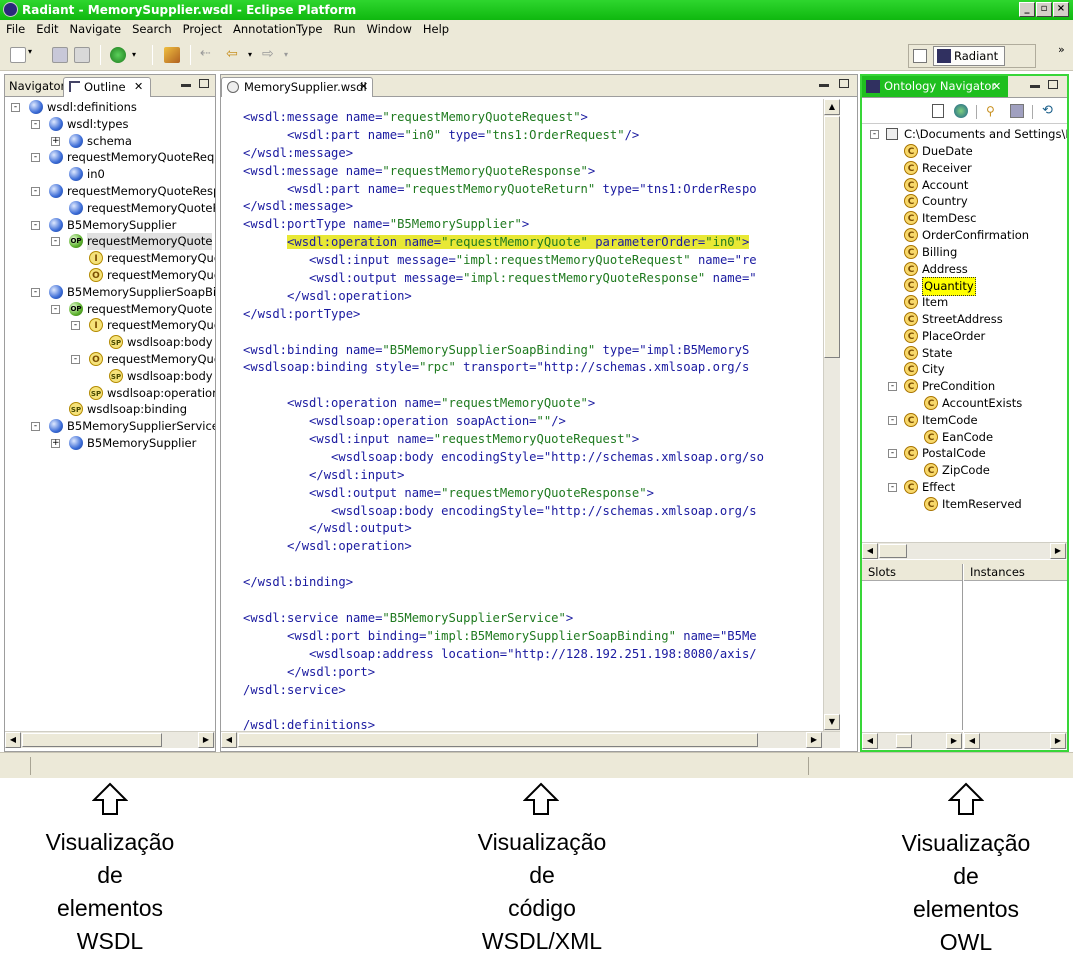 The width and height of the screenshot is (1073, 964). Describe the element at coordinates (389, 29) in the screenshot. I see `menu-window: Window` at that location.